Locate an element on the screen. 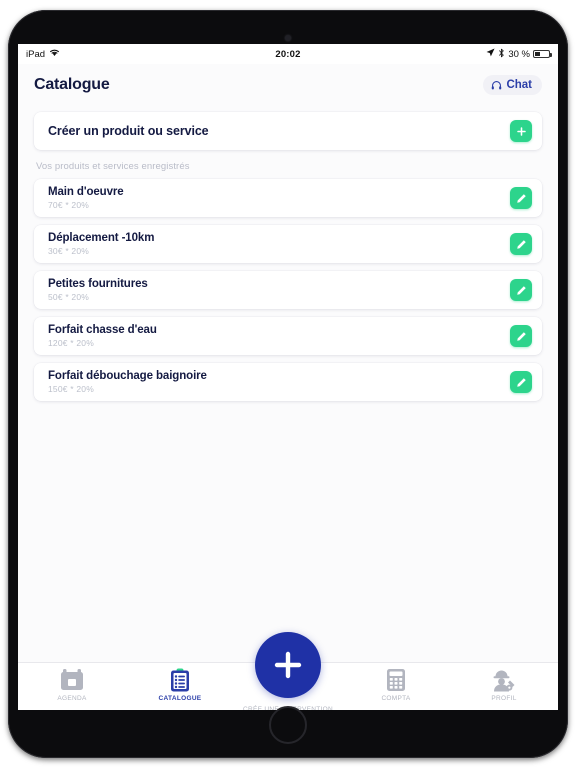 The width and height of the screenshot is (576, 768). worker-icon is located at coordinates (504, 680).